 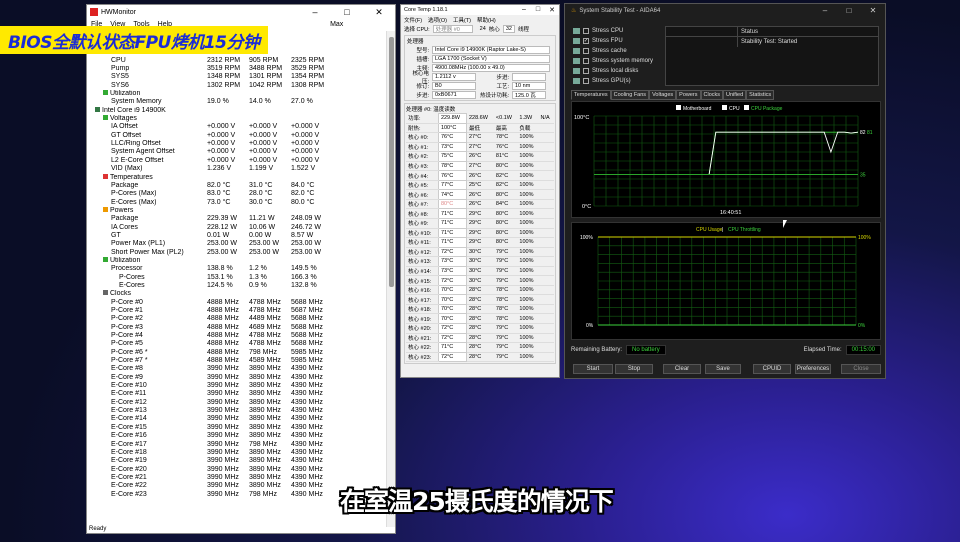 I want to click on sensor-row: P-Core #3 4888 MHz 4689 MHz 5688 MHz, so click(x=237, y=327).